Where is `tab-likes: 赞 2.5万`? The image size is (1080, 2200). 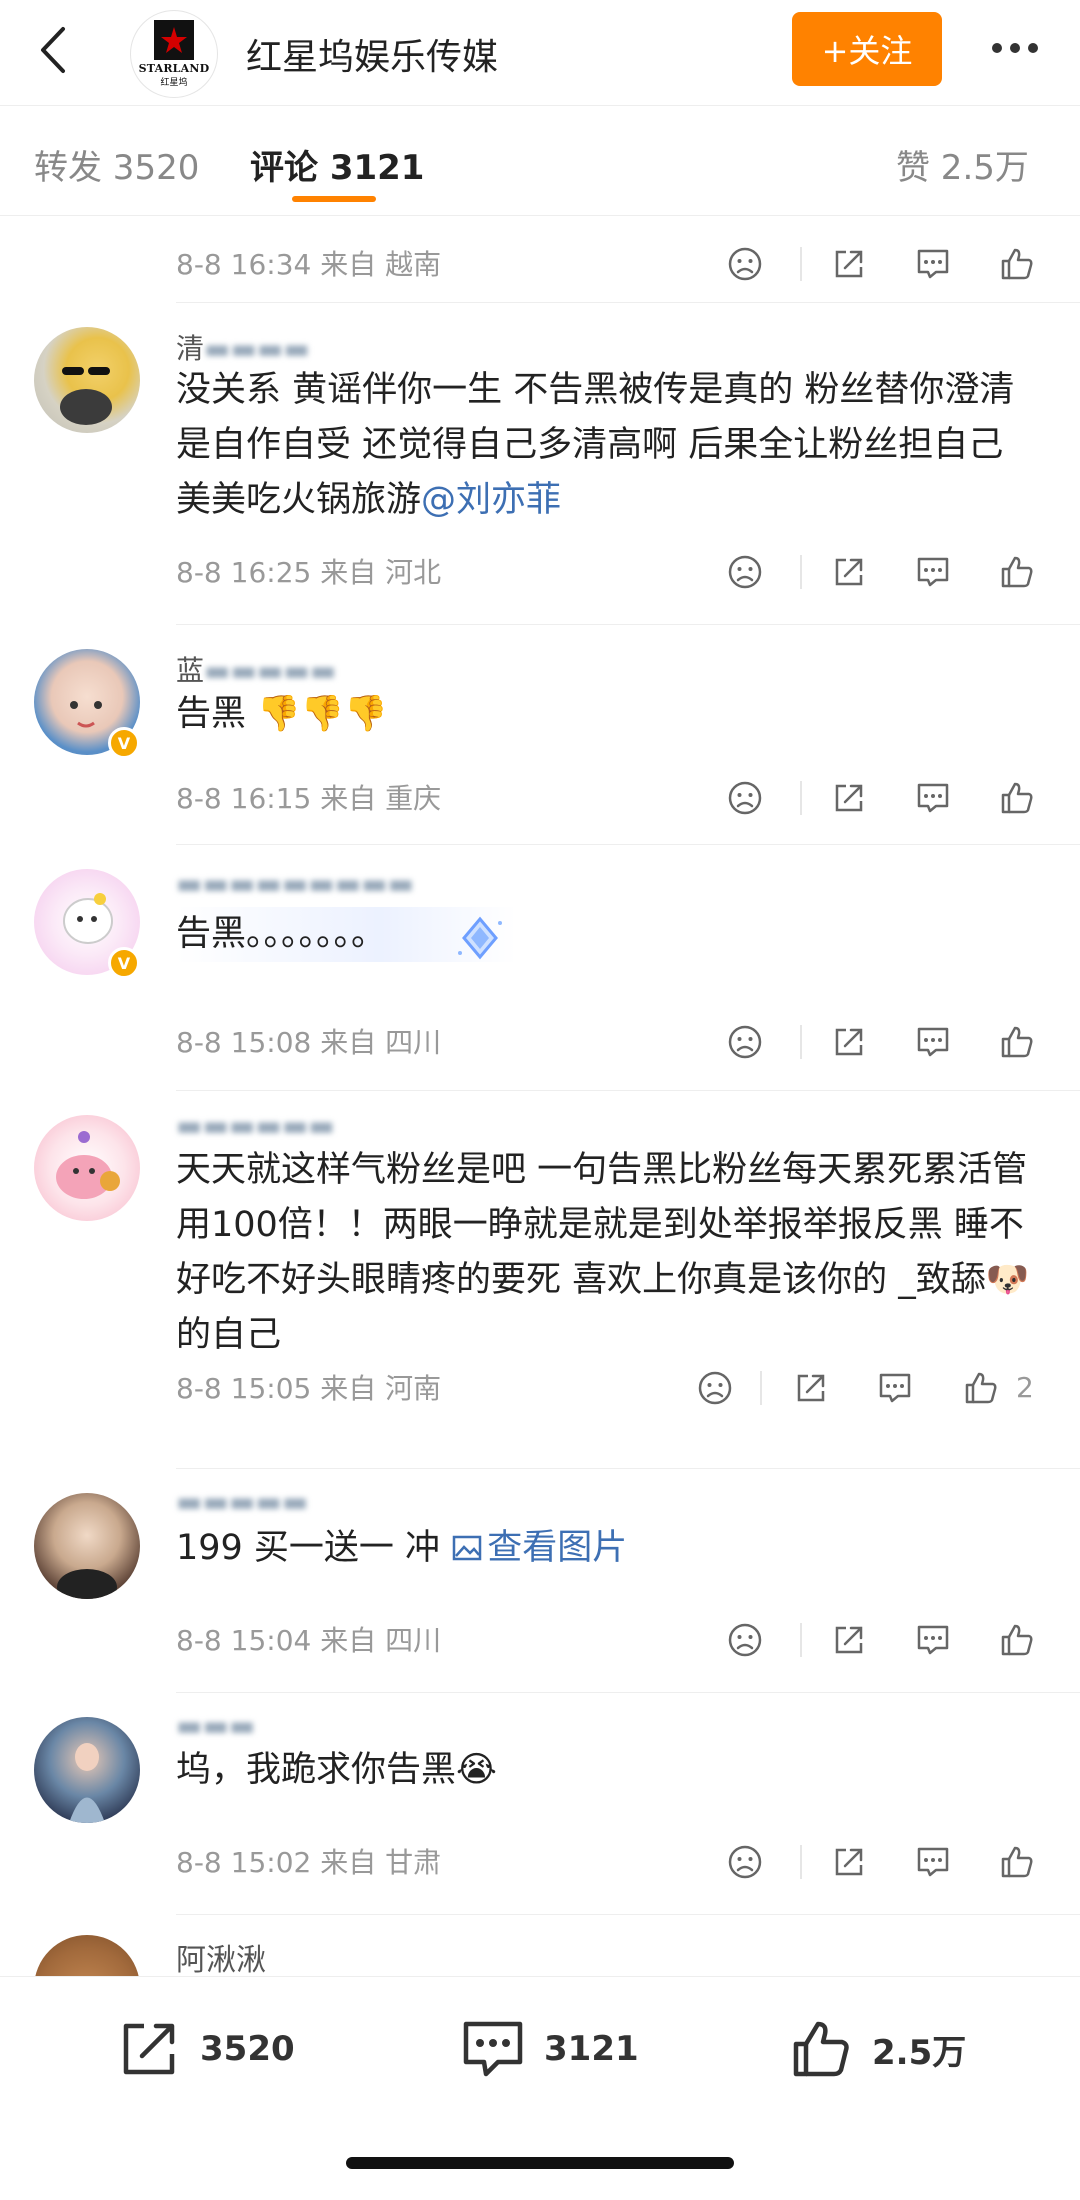
tab-likes: 赞 2.5万 is located at coordinates (962, 164).